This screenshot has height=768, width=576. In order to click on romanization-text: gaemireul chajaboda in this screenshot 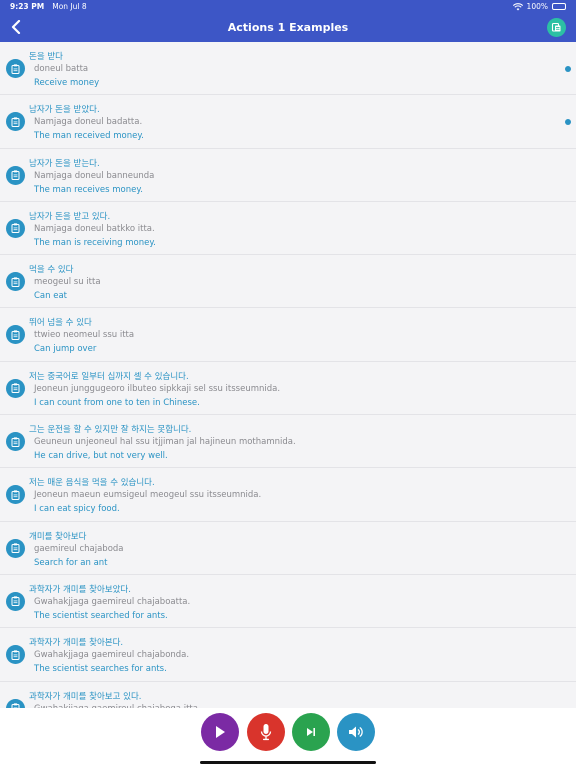, I will do `click(79, 548)`.